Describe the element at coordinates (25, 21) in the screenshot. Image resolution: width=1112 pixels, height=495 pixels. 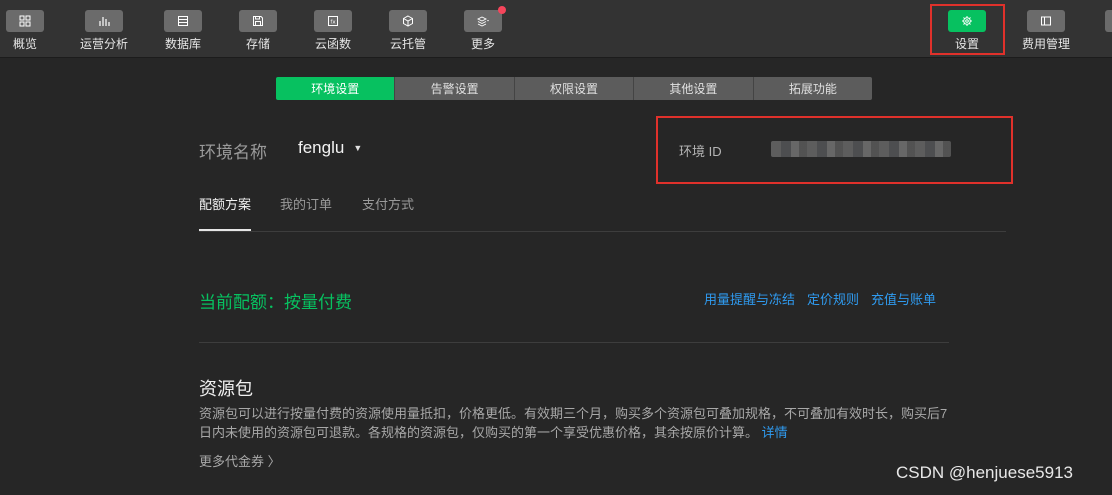
I see `grid-icon` at that location.